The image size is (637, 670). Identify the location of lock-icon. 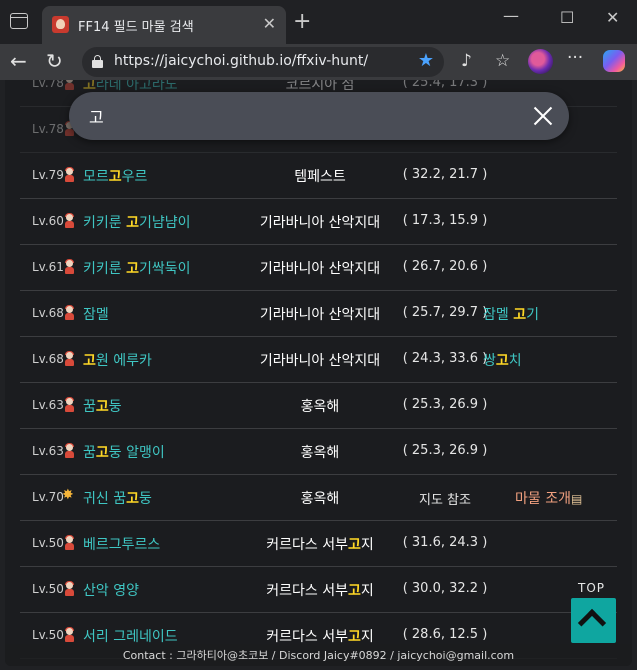
(97, 61).